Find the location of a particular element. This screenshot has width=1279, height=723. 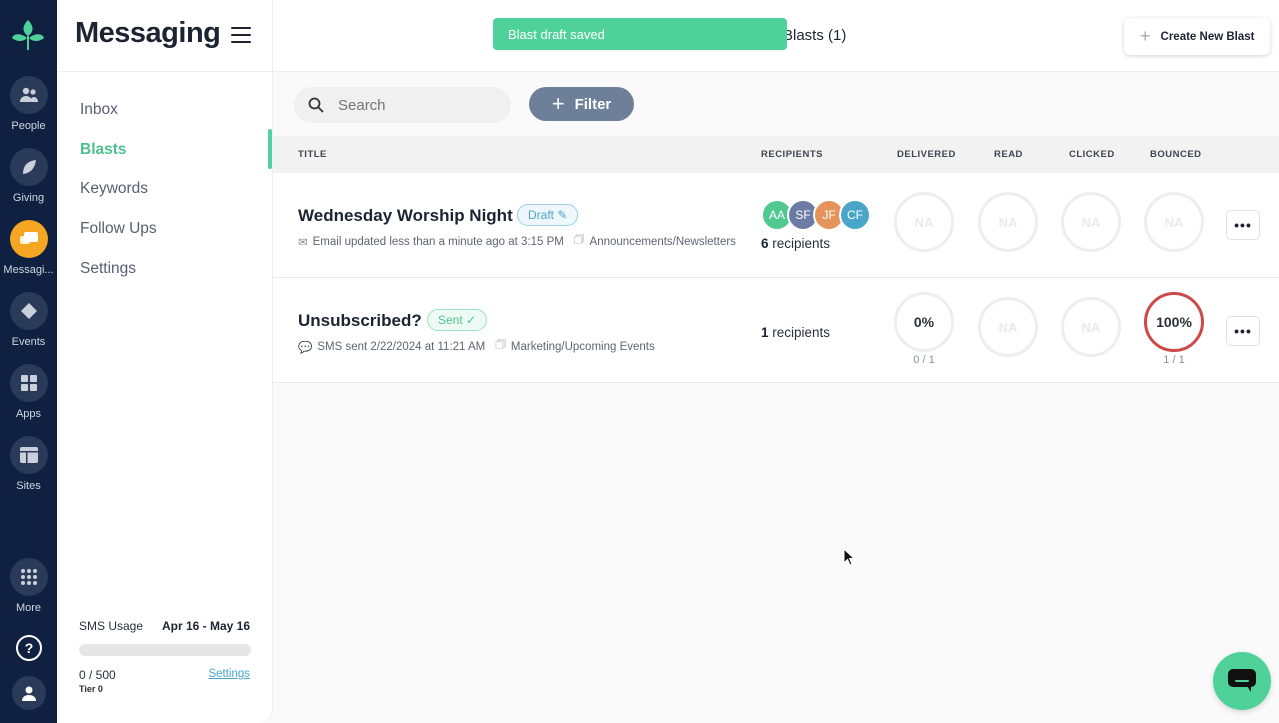

profile-button is located at coordinates (28, 693).